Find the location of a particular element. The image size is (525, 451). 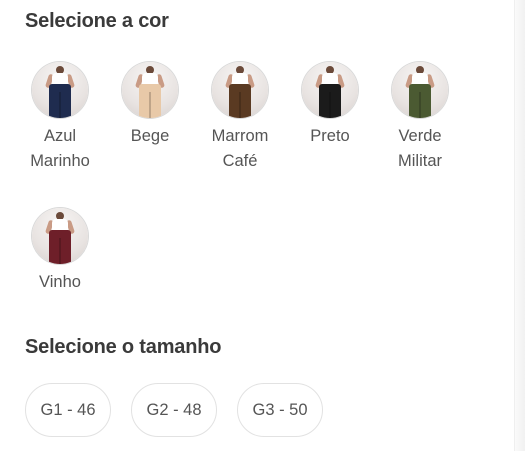

color-option-verde-militar: Verde Militar is located at coordinates (420, 118).